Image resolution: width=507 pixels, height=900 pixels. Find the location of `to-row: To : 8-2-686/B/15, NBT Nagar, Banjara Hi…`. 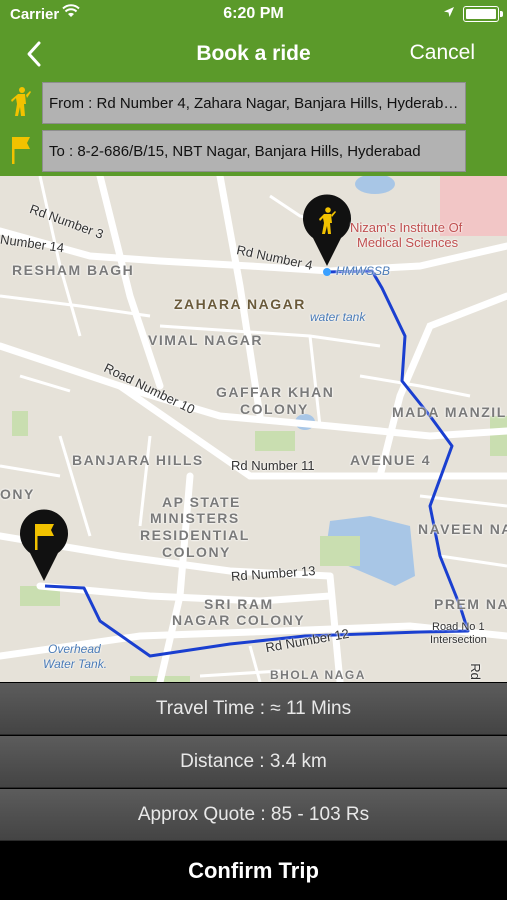

to-row: To : 8-2-686/B/15, NBT Nagar, Banjara Hi… is located at coordinates (253, 151).